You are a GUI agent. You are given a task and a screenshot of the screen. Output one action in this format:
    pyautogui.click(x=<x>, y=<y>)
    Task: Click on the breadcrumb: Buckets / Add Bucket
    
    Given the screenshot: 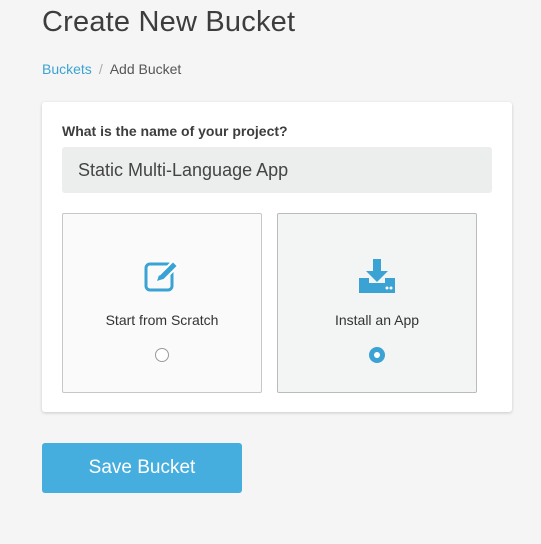 What is the action you would take?
    pyautogui.click(x=111, y=69)
    